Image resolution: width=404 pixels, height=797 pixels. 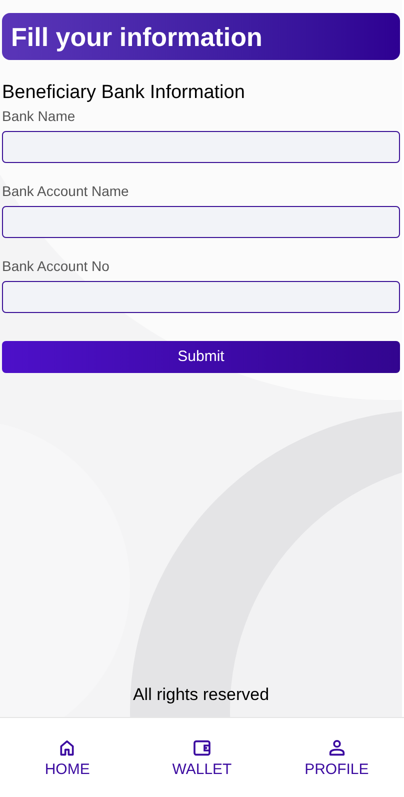 What do you see at coordinates (66, 191) in the screenshot?
I see `field-label: Bank Account Name` at bounding box center [66, 191].